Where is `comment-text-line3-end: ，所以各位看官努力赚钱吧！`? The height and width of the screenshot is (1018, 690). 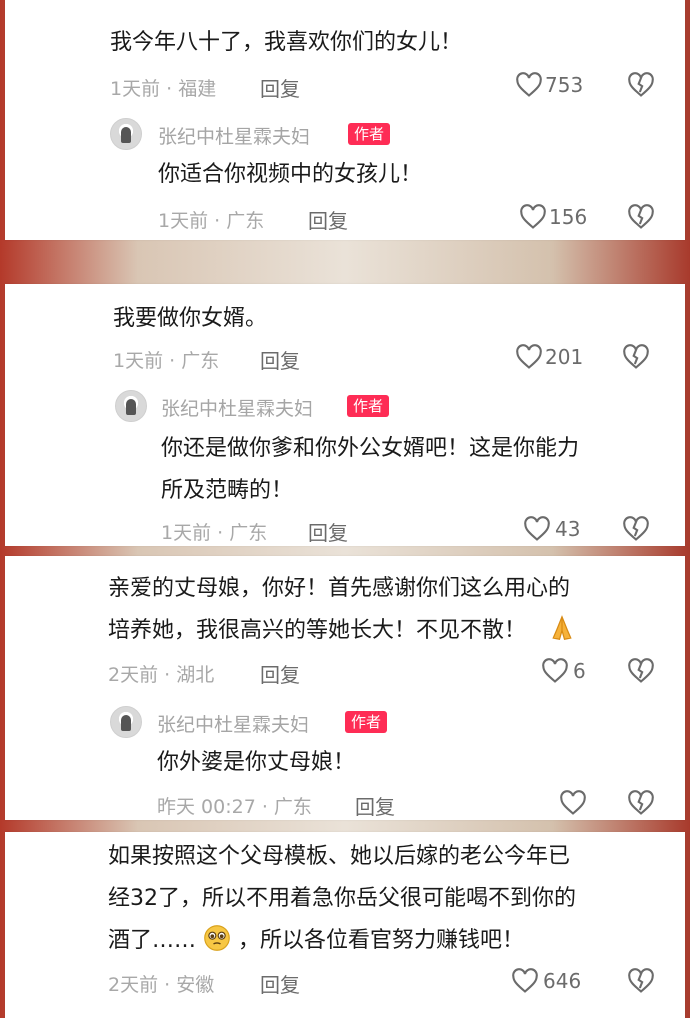
comment-text-line3-end: ，所以各位看官努力赚钱吧！ is located at coordinates (381, 940).